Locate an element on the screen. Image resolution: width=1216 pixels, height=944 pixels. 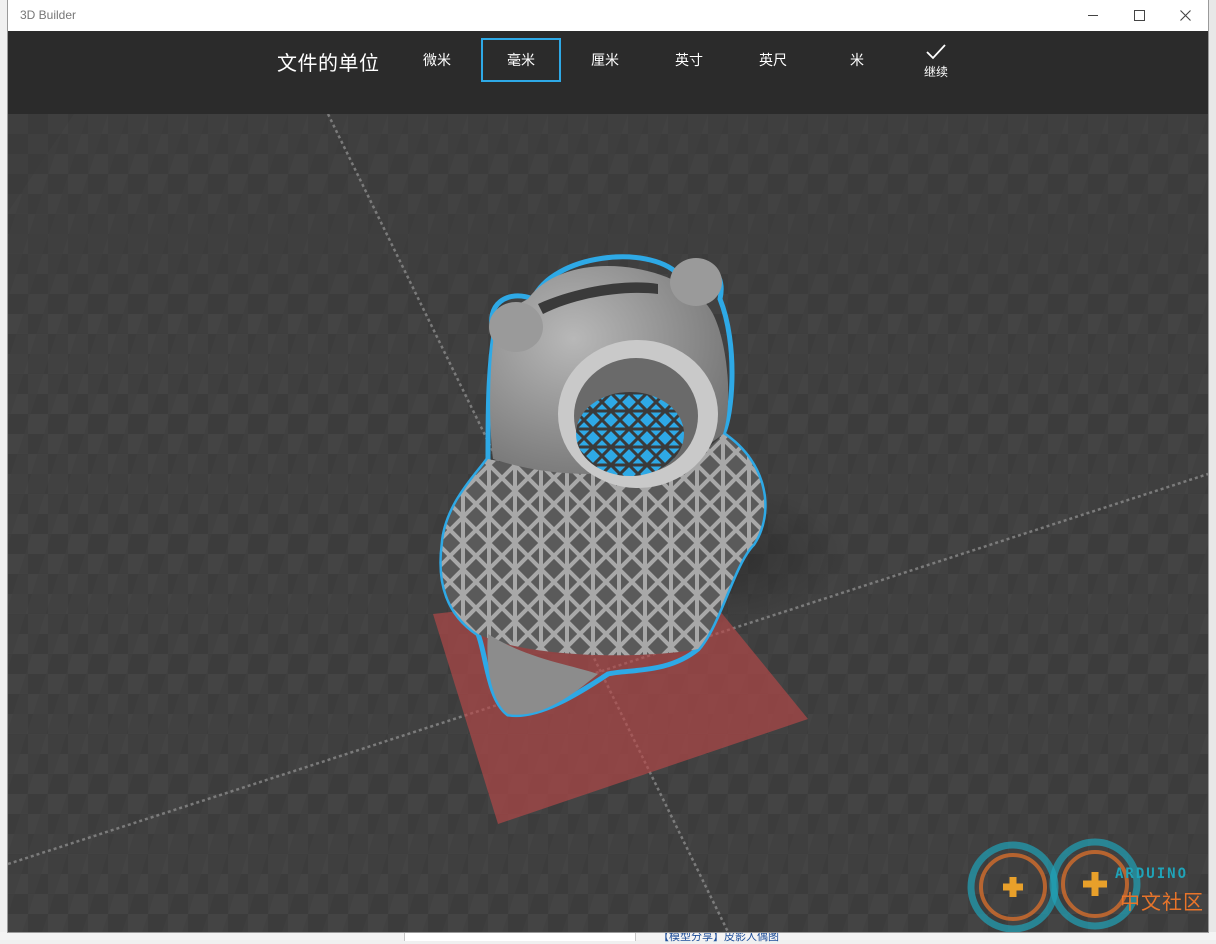
unit-label: 米 is located at coordinates (857, 61).